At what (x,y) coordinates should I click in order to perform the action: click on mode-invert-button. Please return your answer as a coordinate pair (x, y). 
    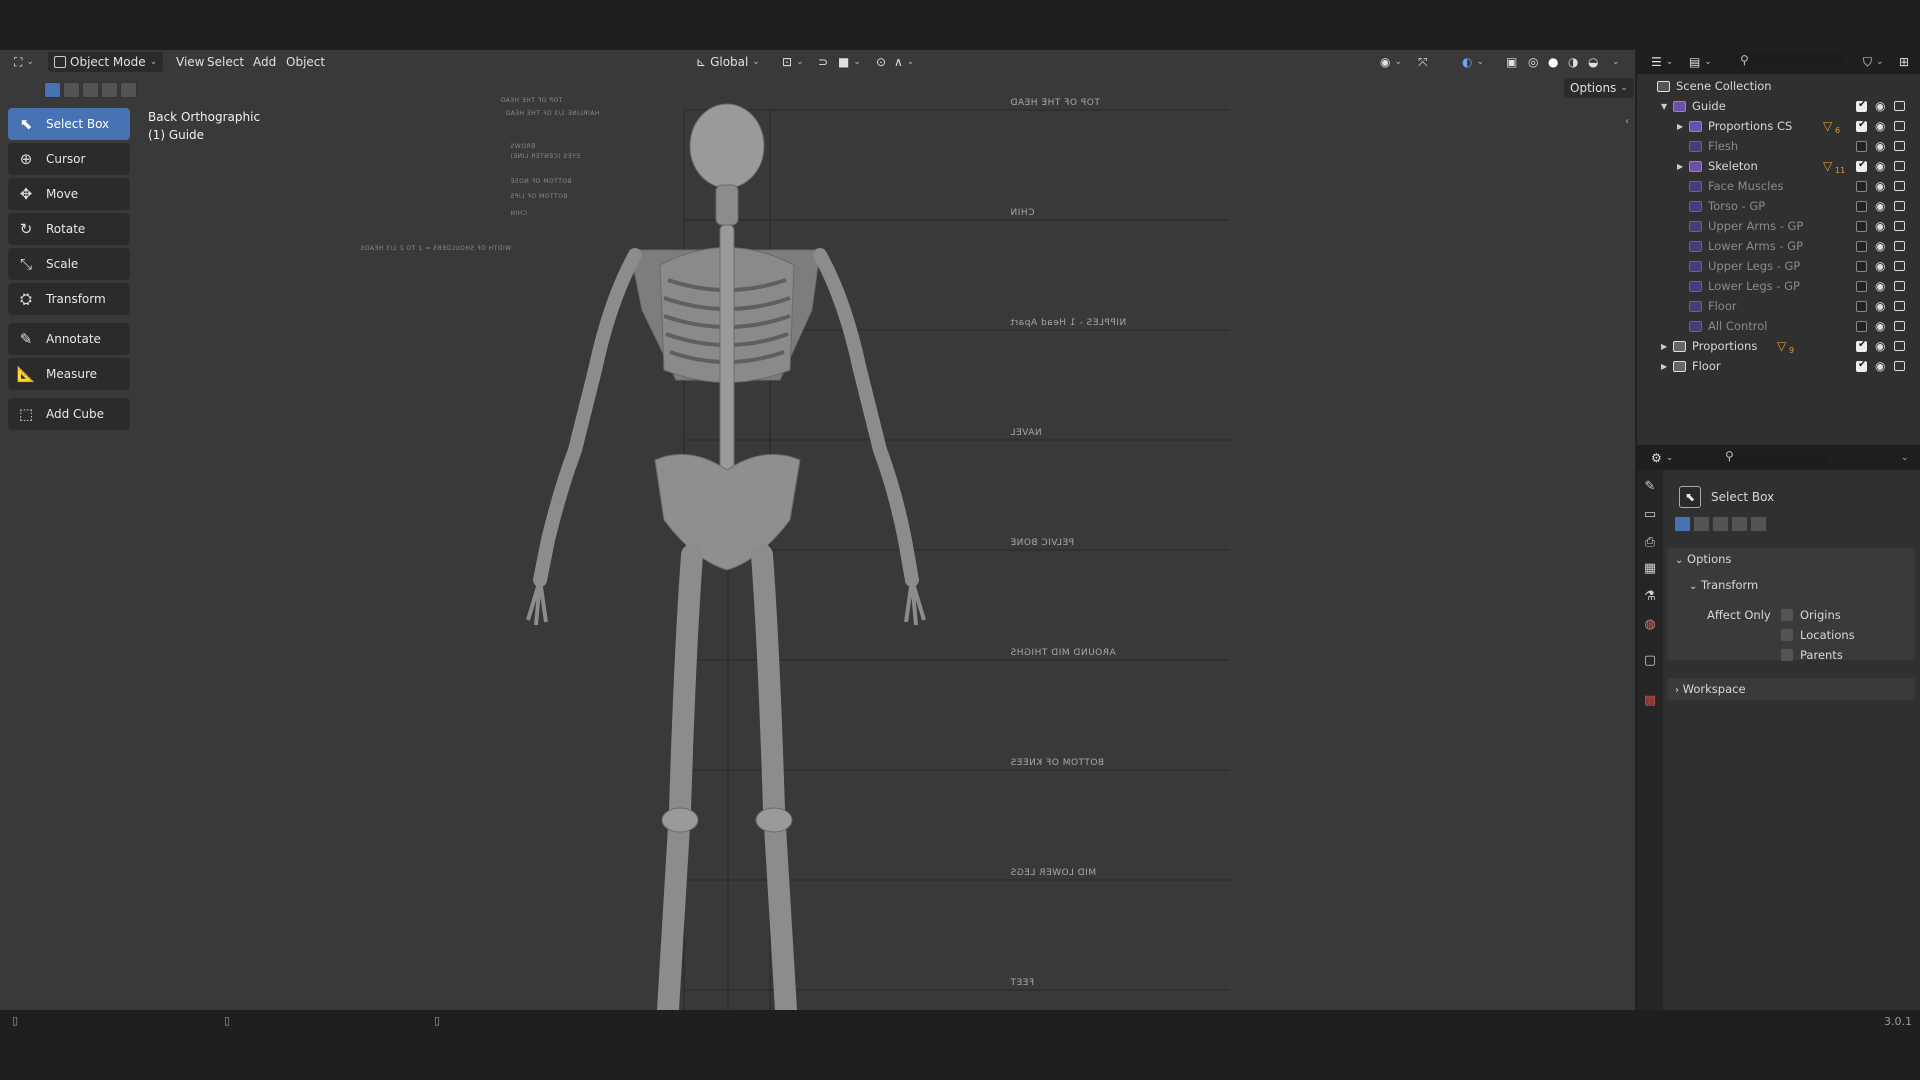
    Looking at the image, I should click on (109, 90).